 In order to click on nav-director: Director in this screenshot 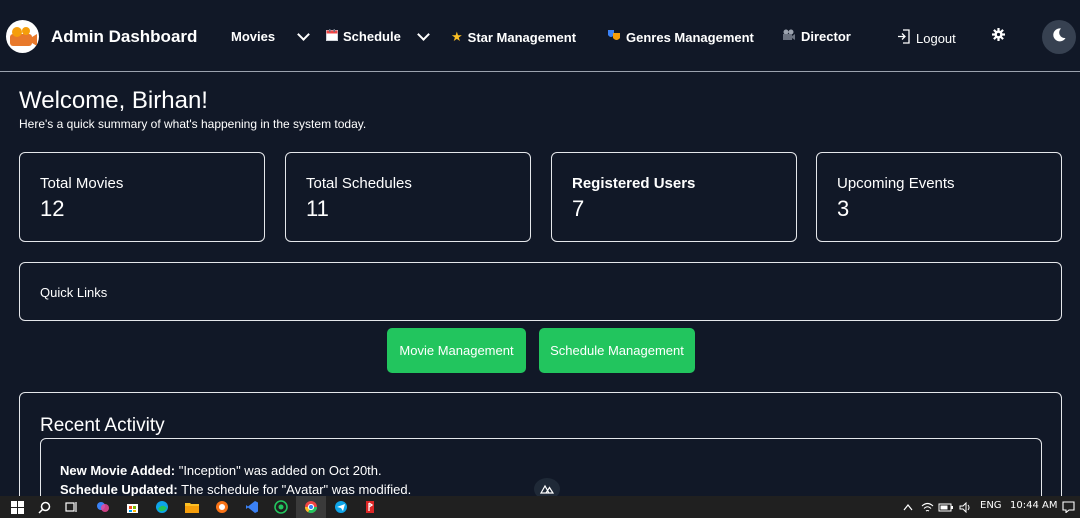, I will do `click(816, 36)`.